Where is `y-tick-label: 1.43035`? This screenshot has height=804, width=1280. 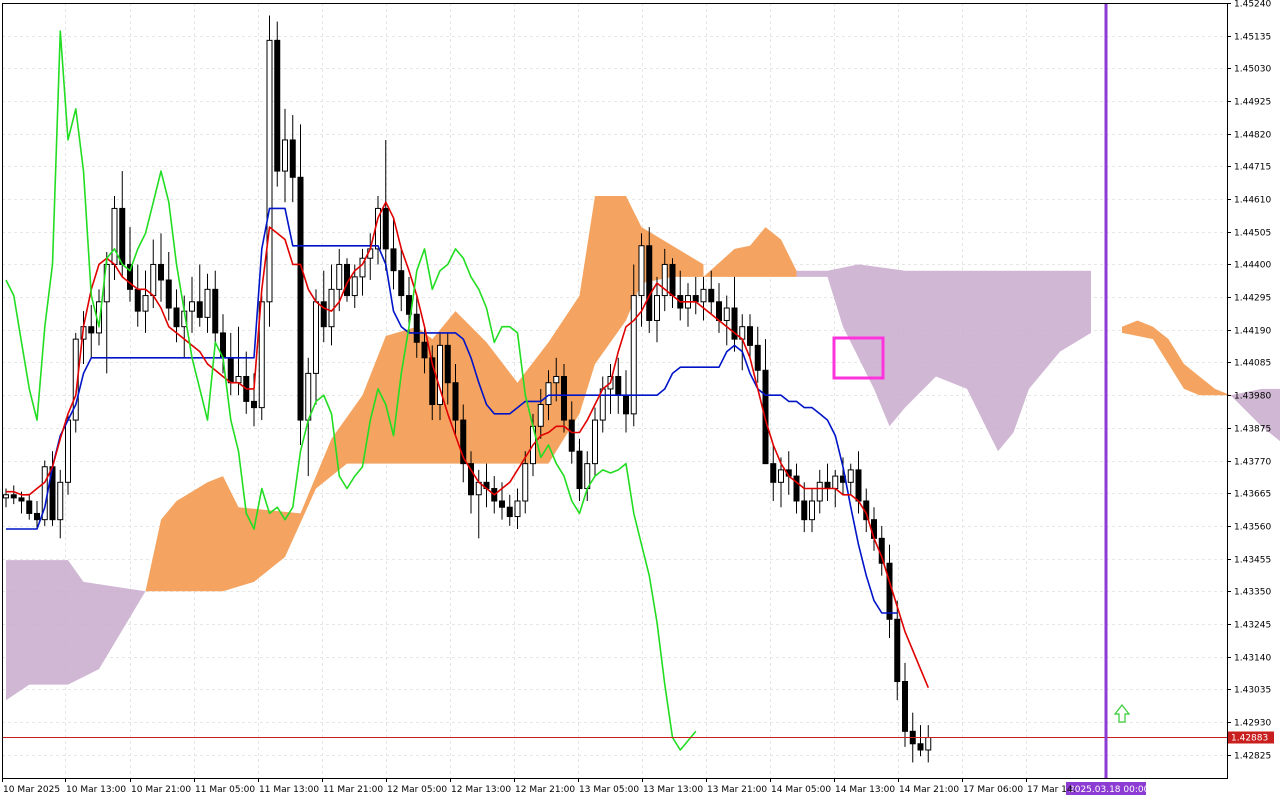
y-tick-label: 1.43035 is located at coordinates (1252, 691).